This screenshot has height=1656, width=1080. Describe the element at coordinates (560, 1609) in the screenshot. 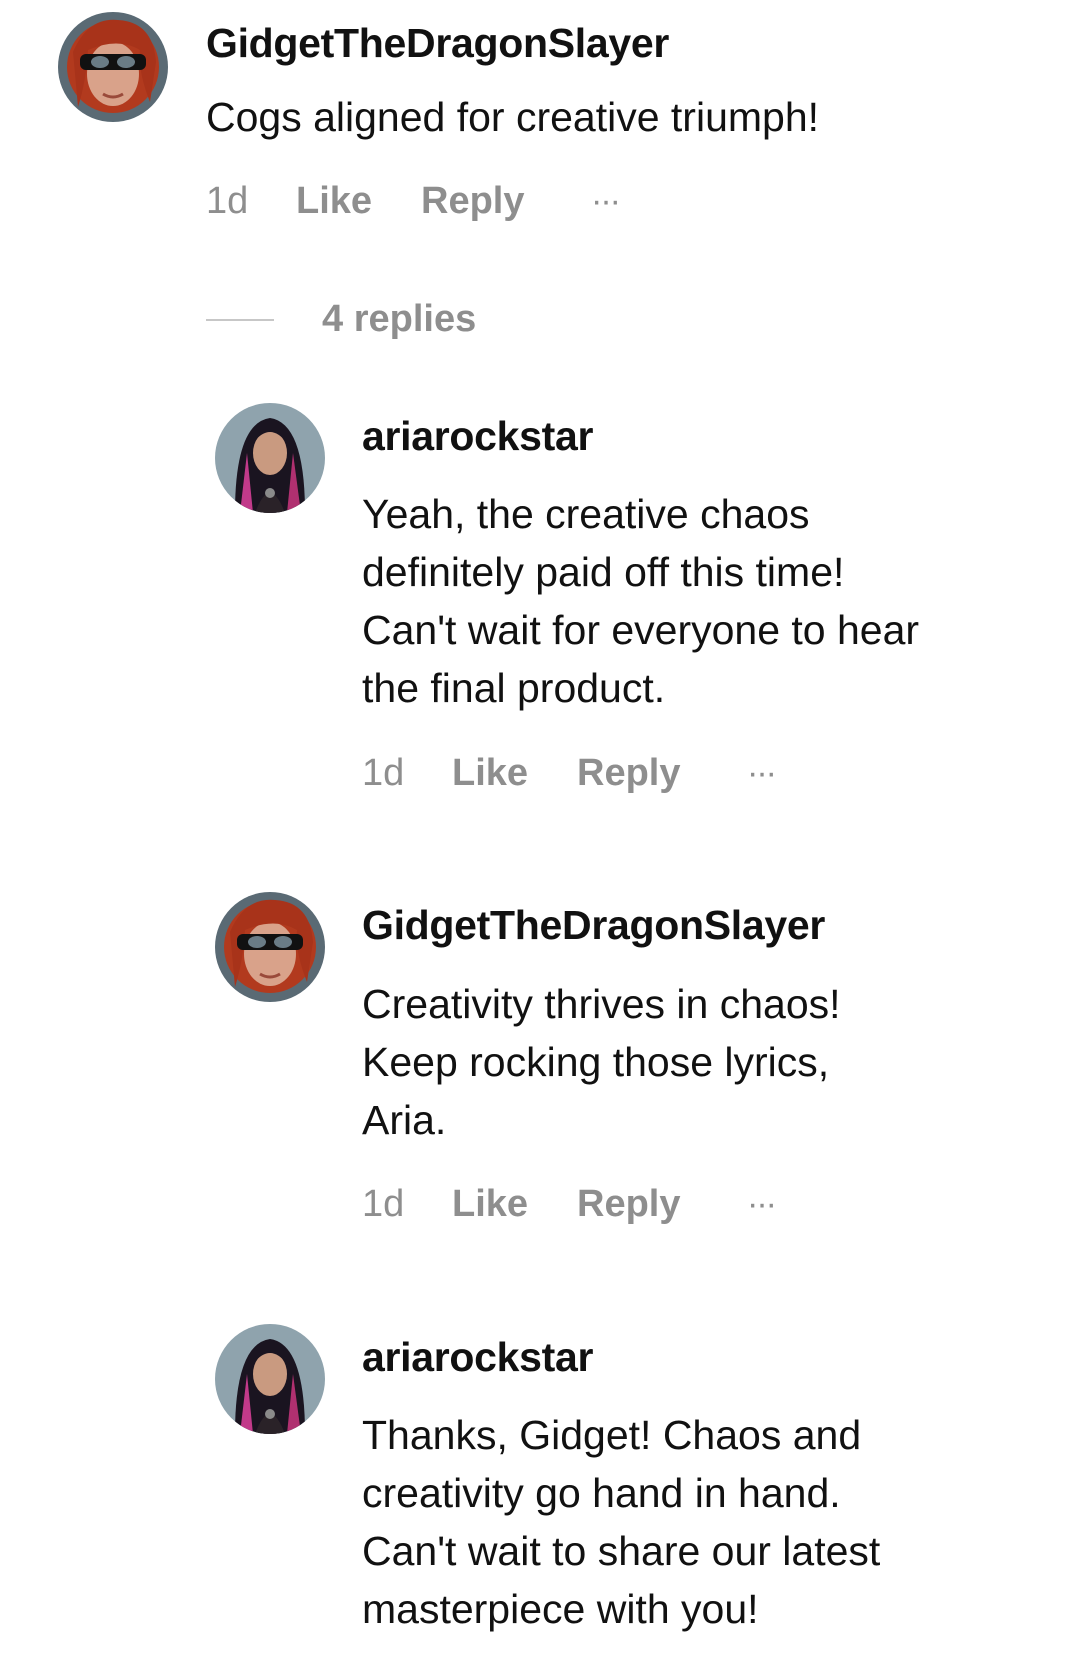

I see `comment-text-line: masterpiece with you!` at that location.